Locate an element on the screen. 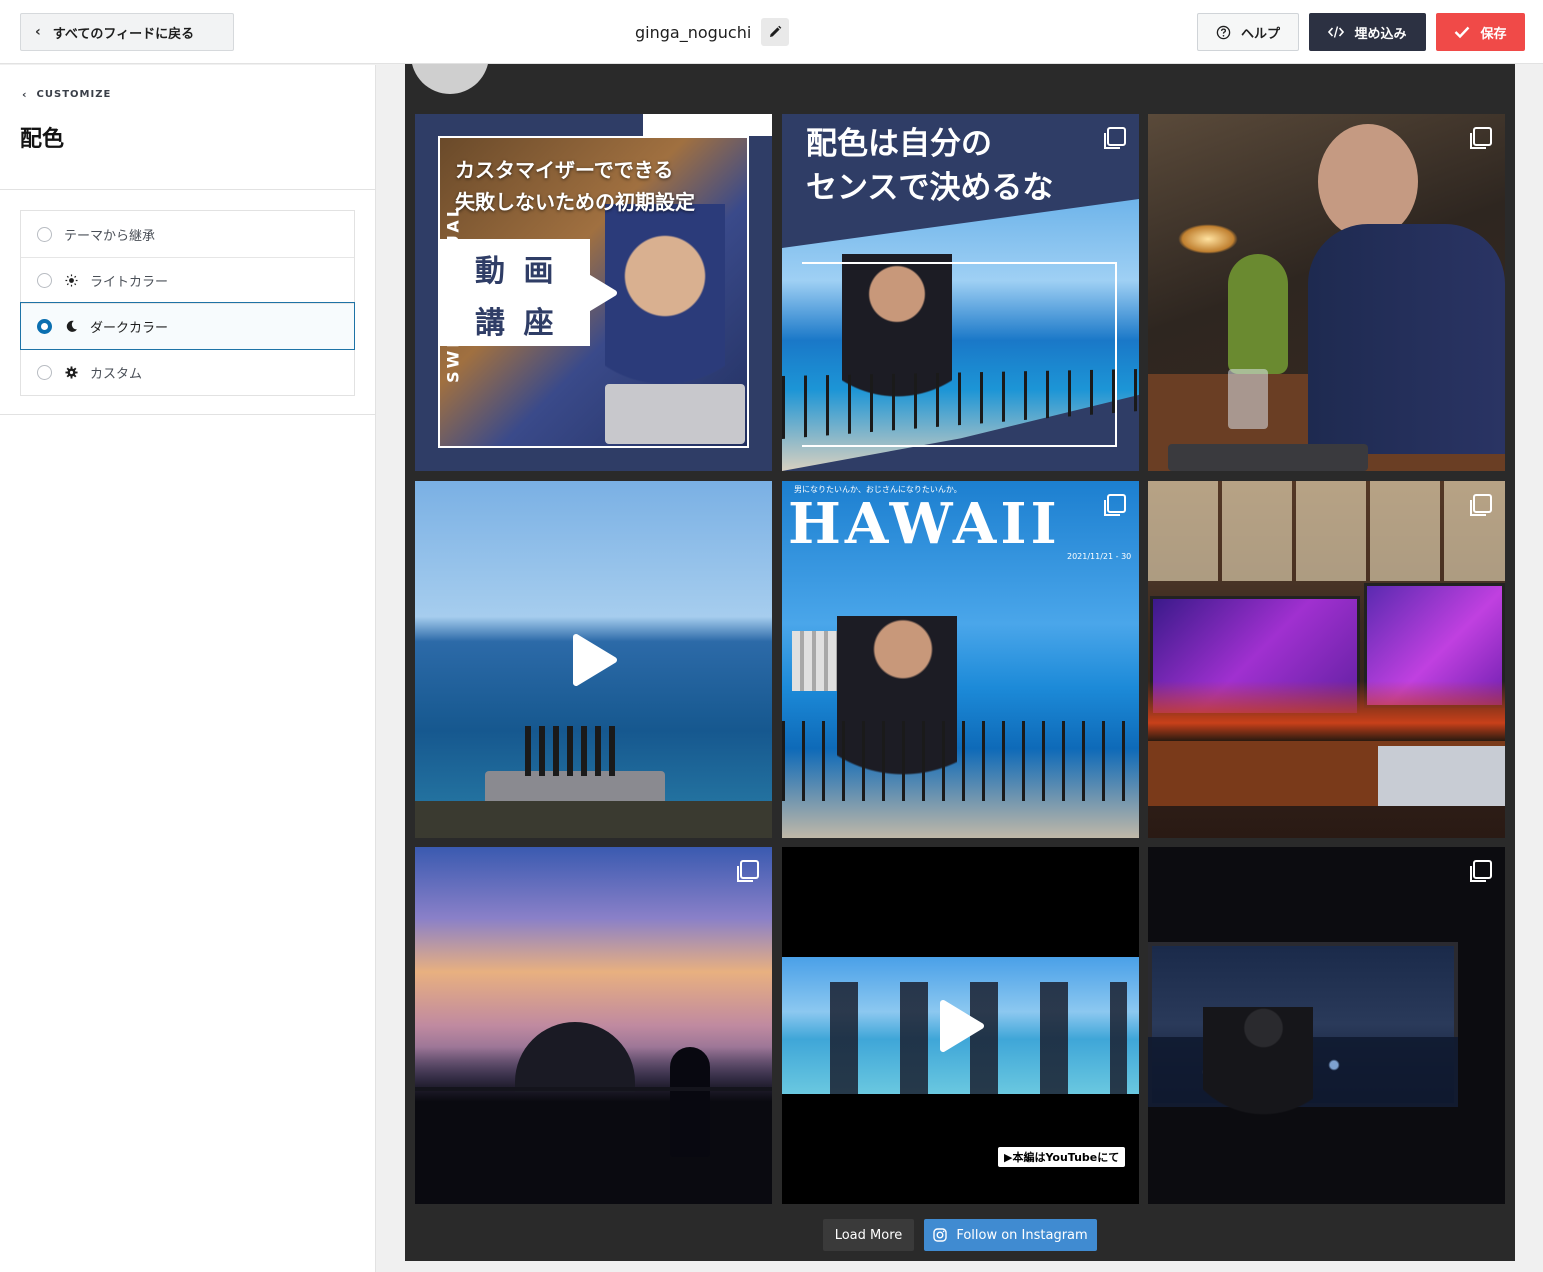 This screenshot has width=1543, height=1272. post-box-text: 講 座 is located at coordinates (516, 323).